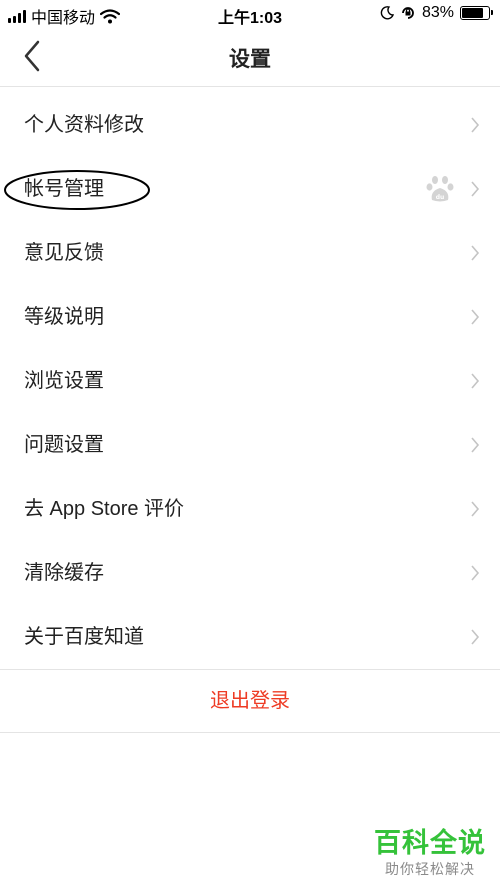  Describe the element at coordinates (250, 637) in the screenshot. I see `settings-item-about: 关于百度知道` at that location.